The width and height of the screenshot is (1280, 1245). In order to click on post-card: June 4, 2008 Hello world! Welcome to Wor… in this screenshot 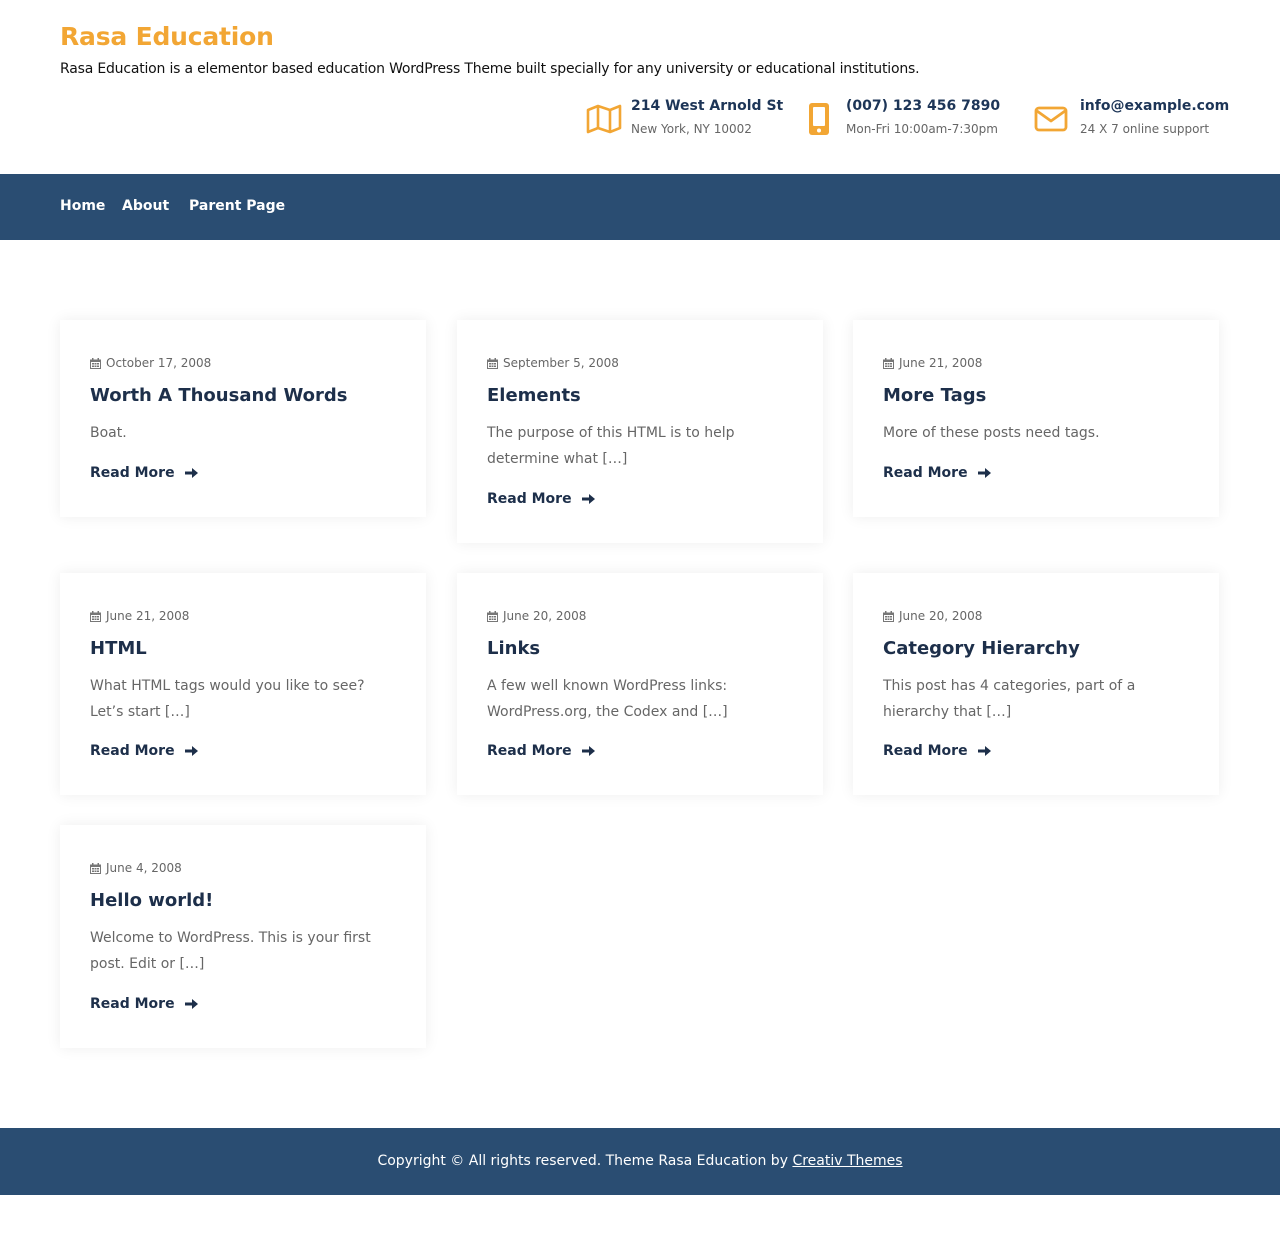, I will do `click(243, 936)`.